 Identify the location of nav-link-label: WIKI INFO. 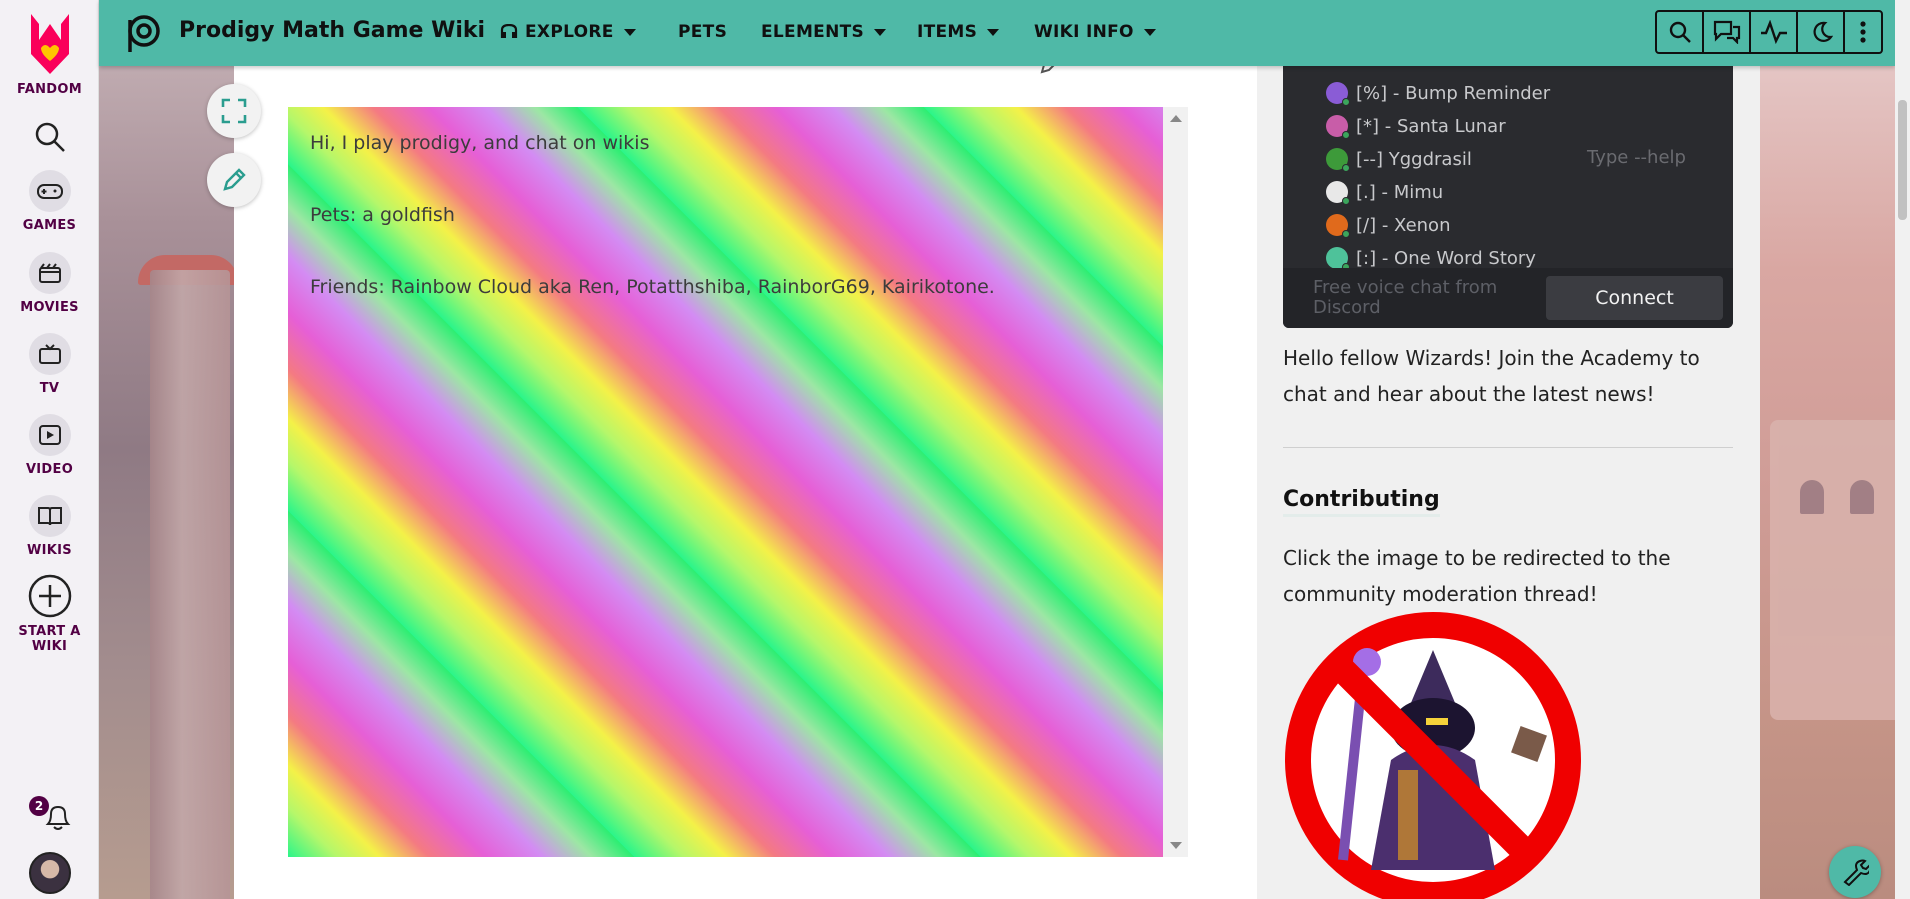
(1084, 32).